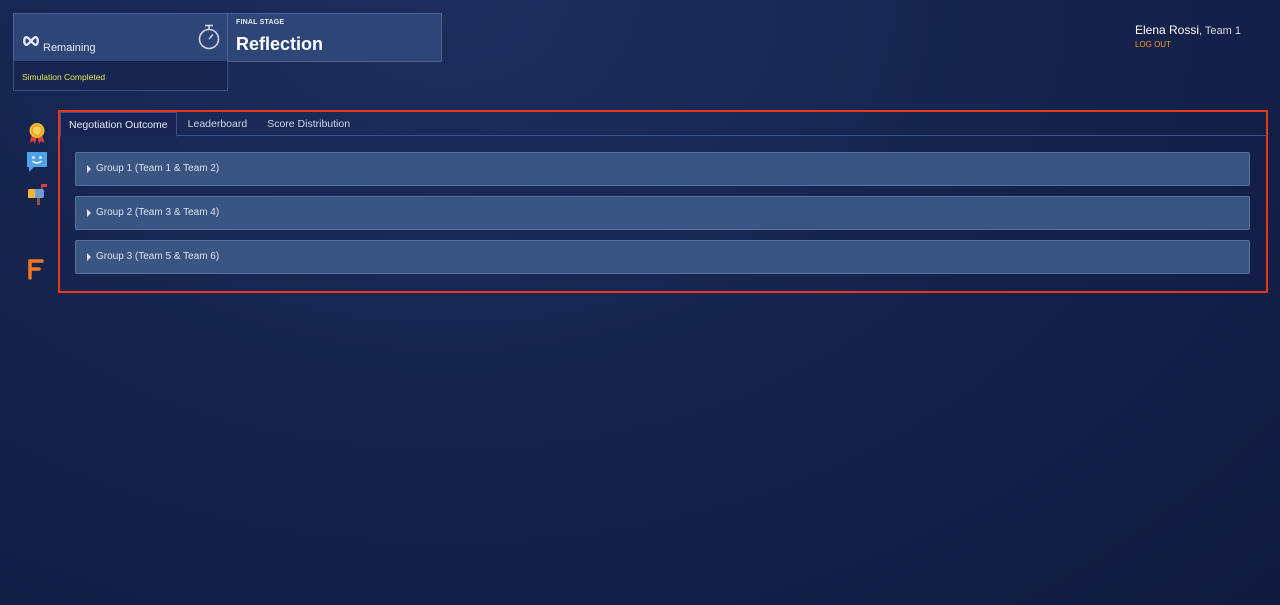  I want to click on stage-panel: FINAL STAGE Reflection, so click(334, 37).